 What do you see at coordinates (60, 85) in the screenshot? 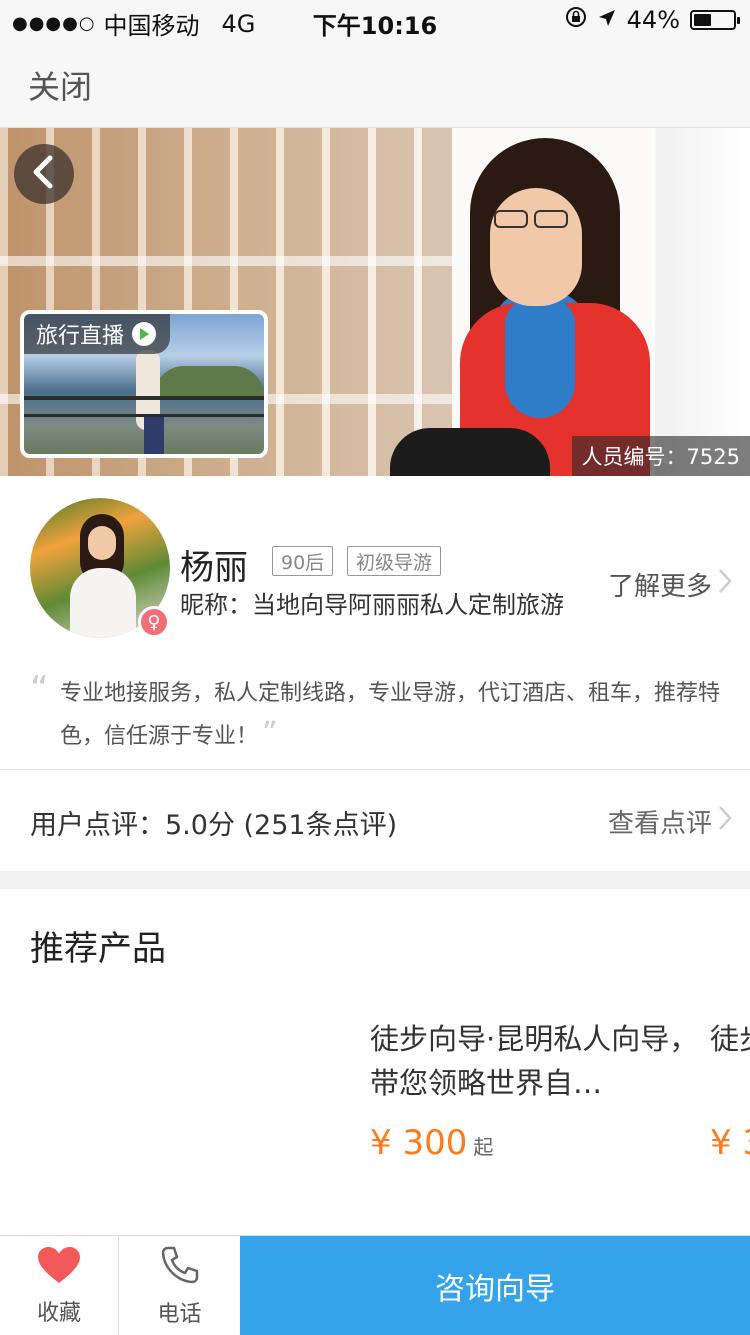
I see `close-button: 关闭` at bounding box center [60, 85].